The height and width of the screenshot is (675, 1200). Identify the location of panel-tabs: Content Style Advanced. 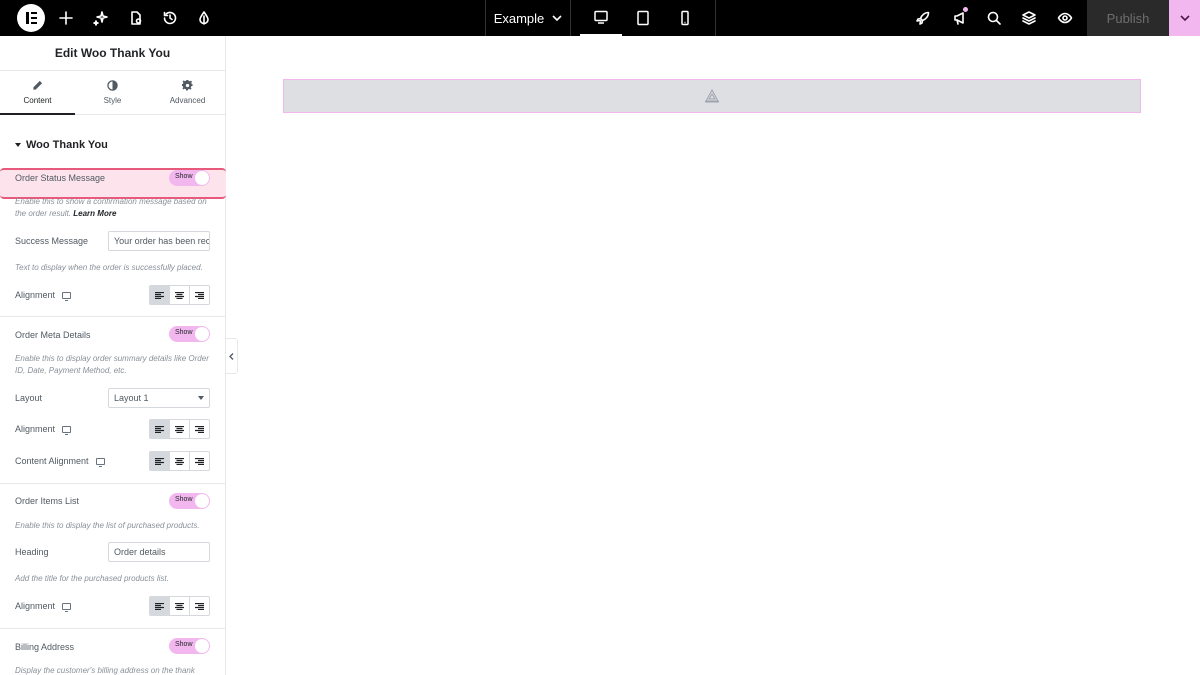
(112, 93).